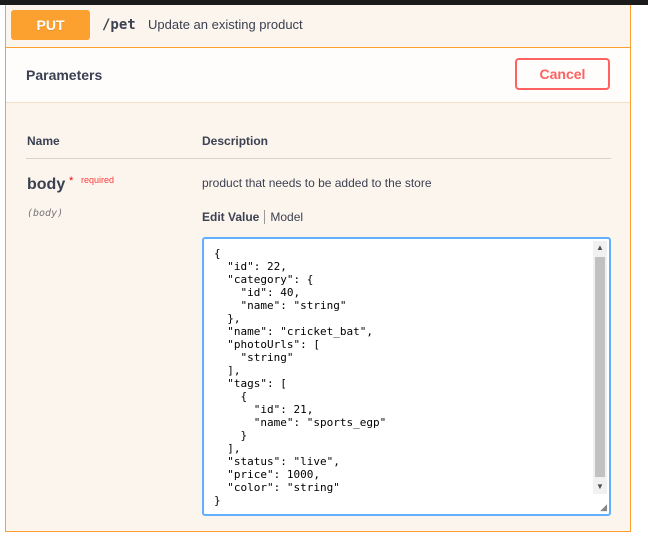 This screenshot has width=648, height=534. Describe the element at coordinates (50, 25) in the screenshot. I see `method-badge: PUT` at that location.